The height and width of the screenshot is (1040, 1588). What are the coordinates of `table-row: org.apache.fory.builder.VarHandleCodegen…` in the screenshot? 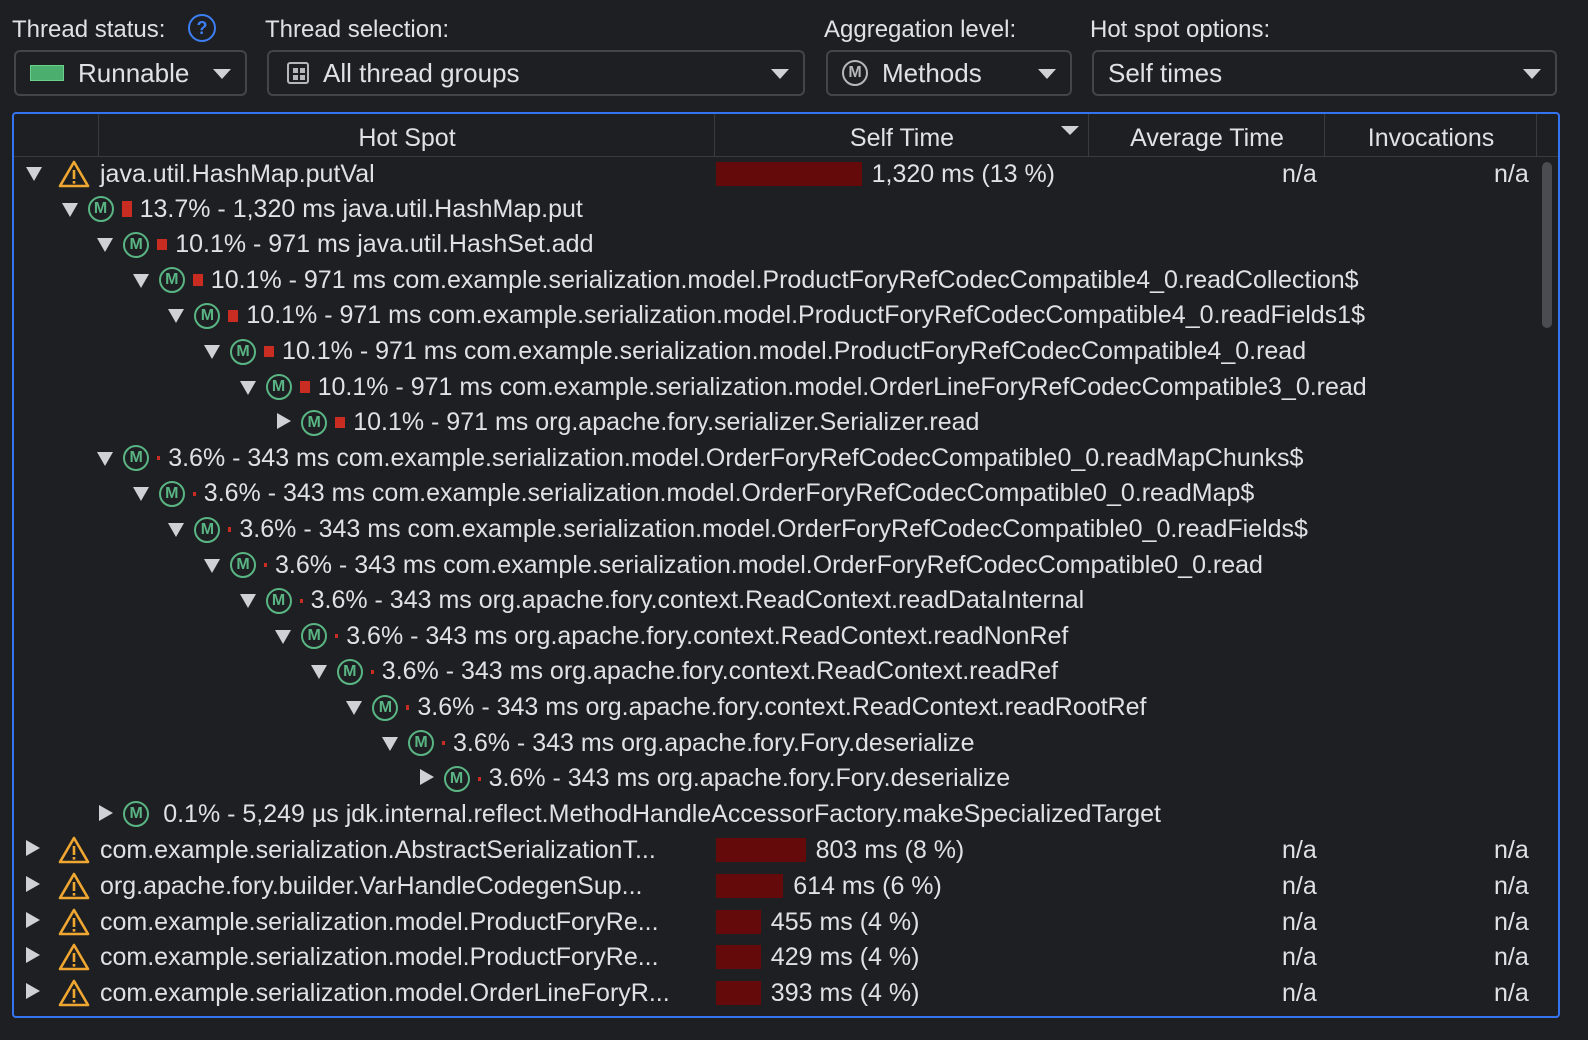 It's located at (779, 887).